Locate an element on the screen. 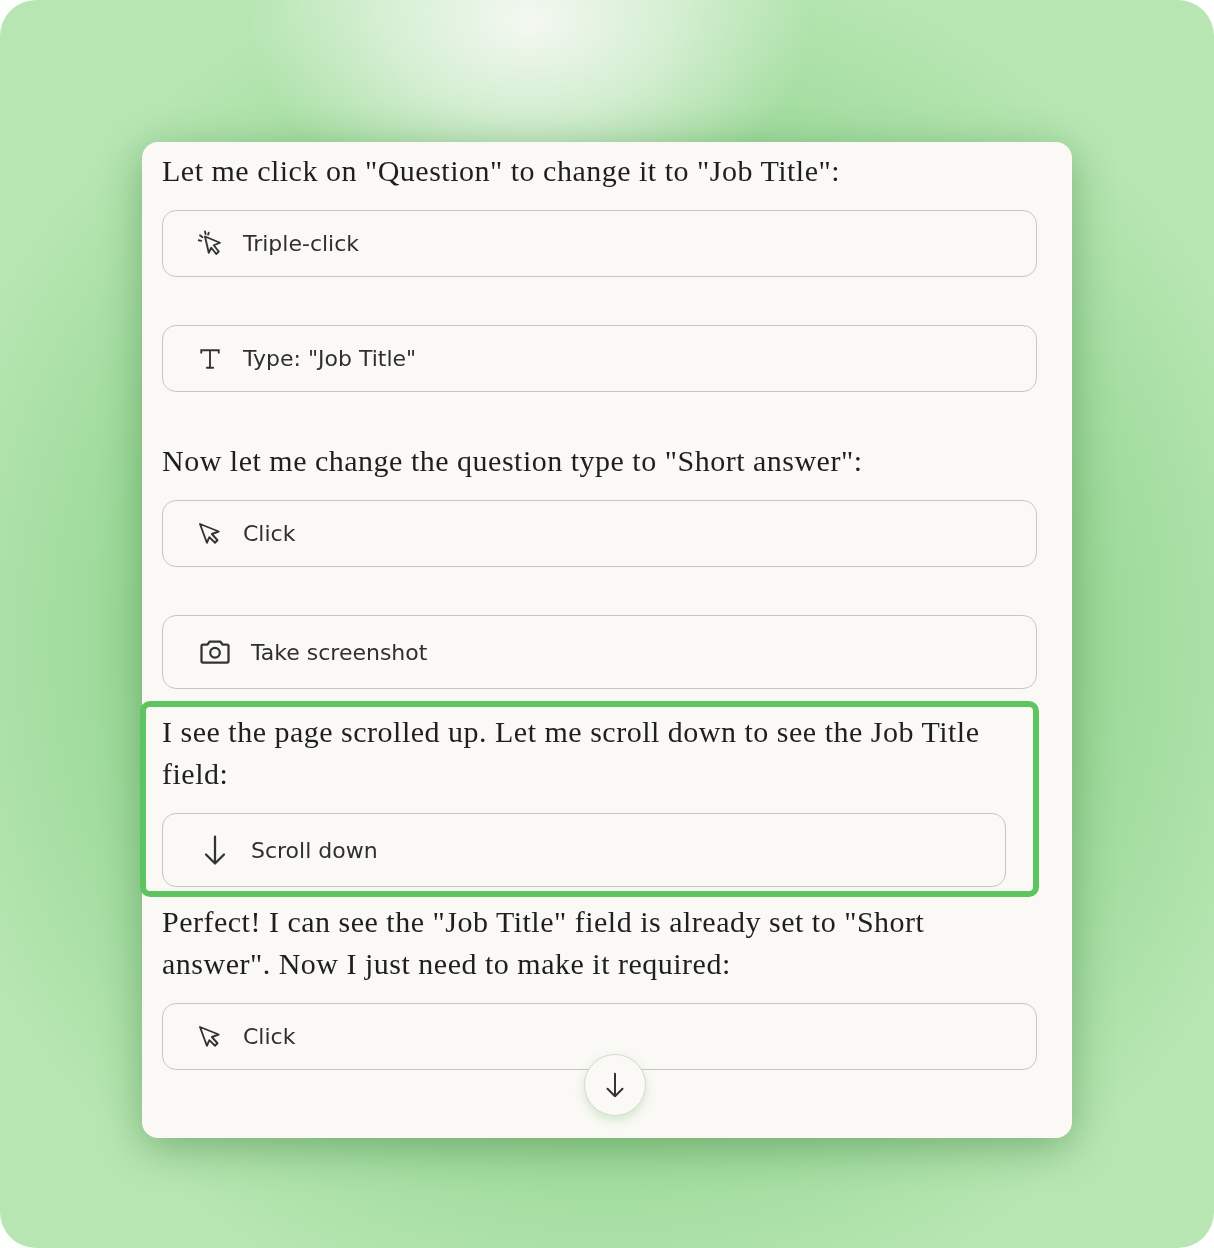 The height and width of the screenshot is (1248, 1214). action-step: Scroll down is located at coordinates (584, 850).